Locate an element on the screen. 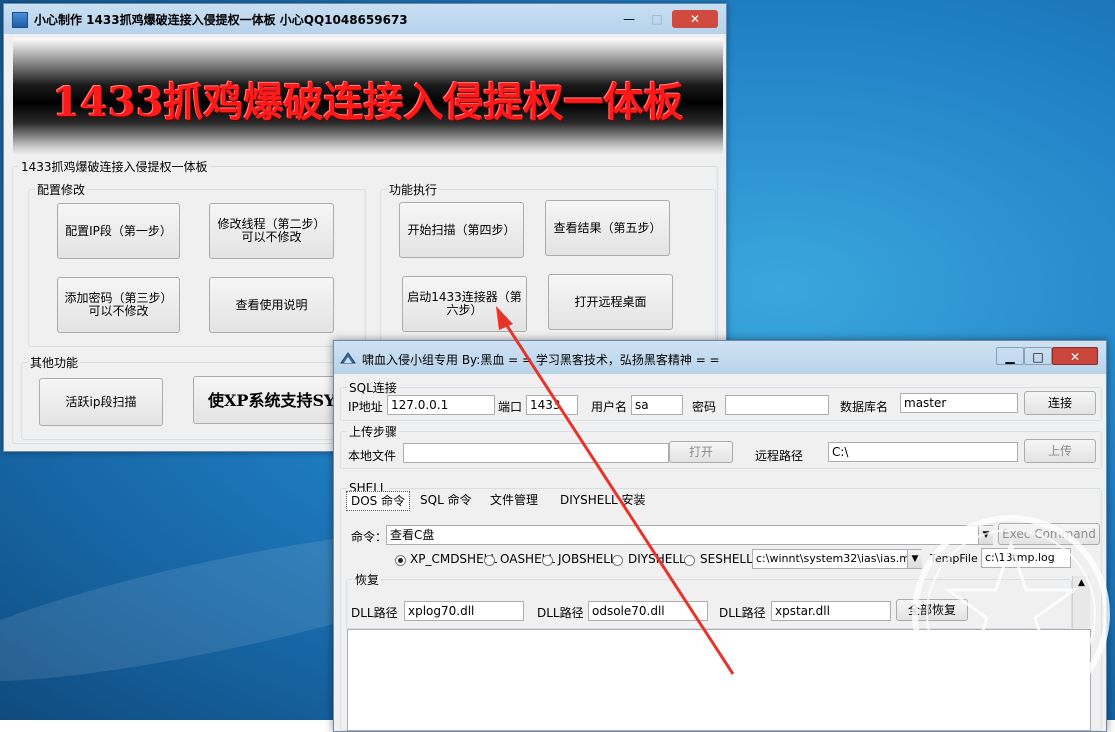 The image size is (1115, 732). command-dropdown-button: ▼ is located at coordinates (985, 535).